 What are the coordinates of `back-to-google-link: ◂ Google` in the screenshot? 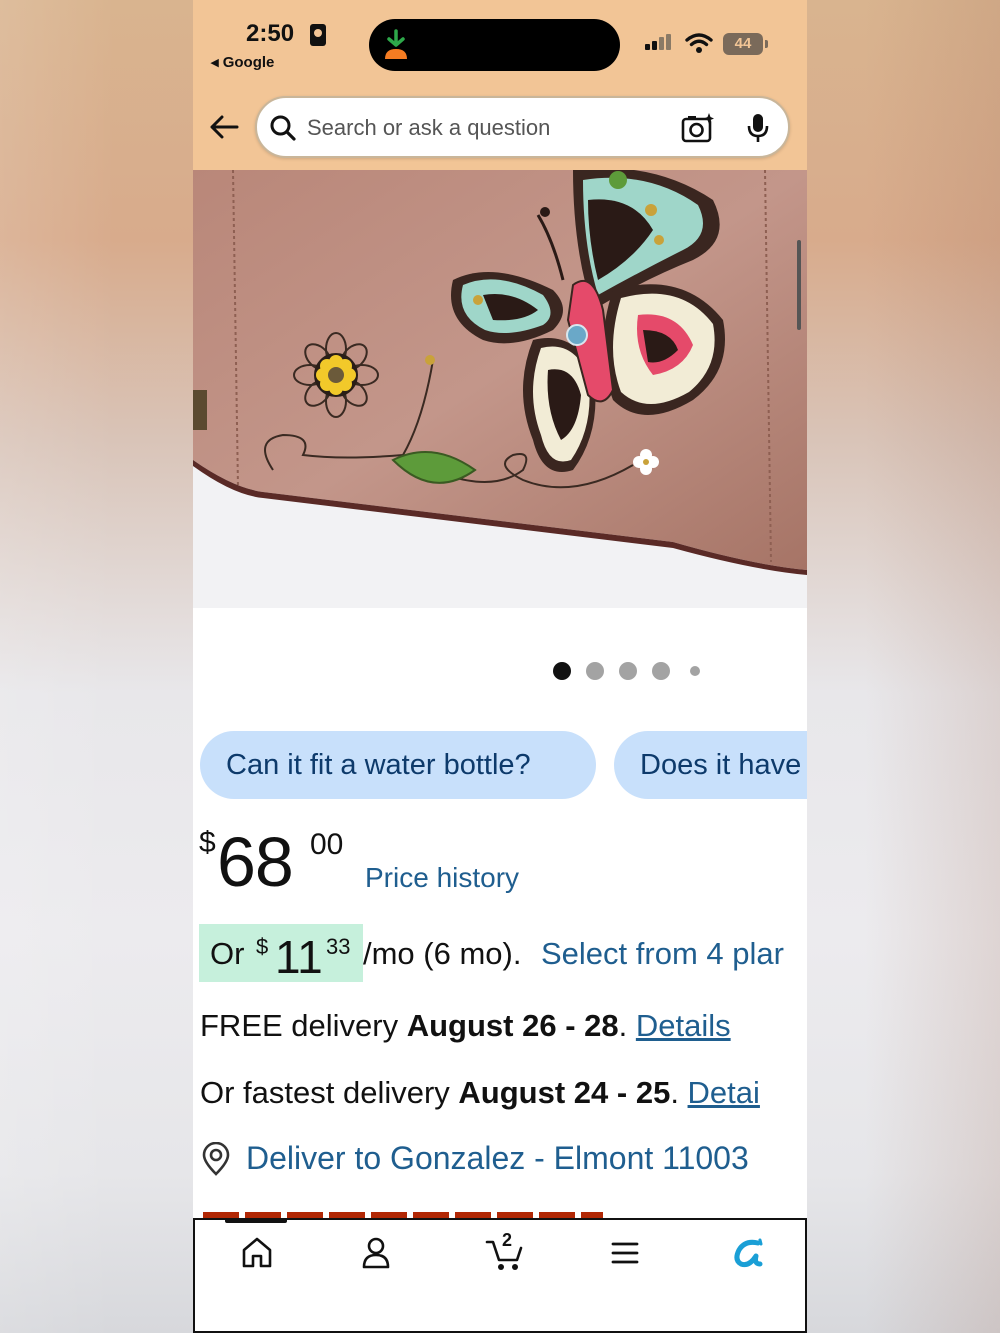 It's located at (242, 62).